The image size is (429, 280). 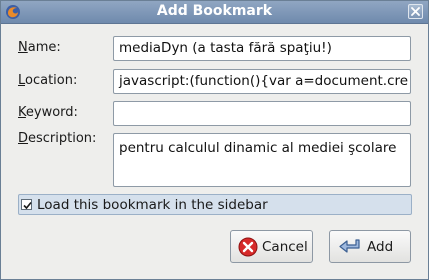 What do you see at coordinates (262, 48) in the screenshot?
I see `name-field: mediaDyn (a tasta fără spaţiu!)` at bounding box center [262, 48].